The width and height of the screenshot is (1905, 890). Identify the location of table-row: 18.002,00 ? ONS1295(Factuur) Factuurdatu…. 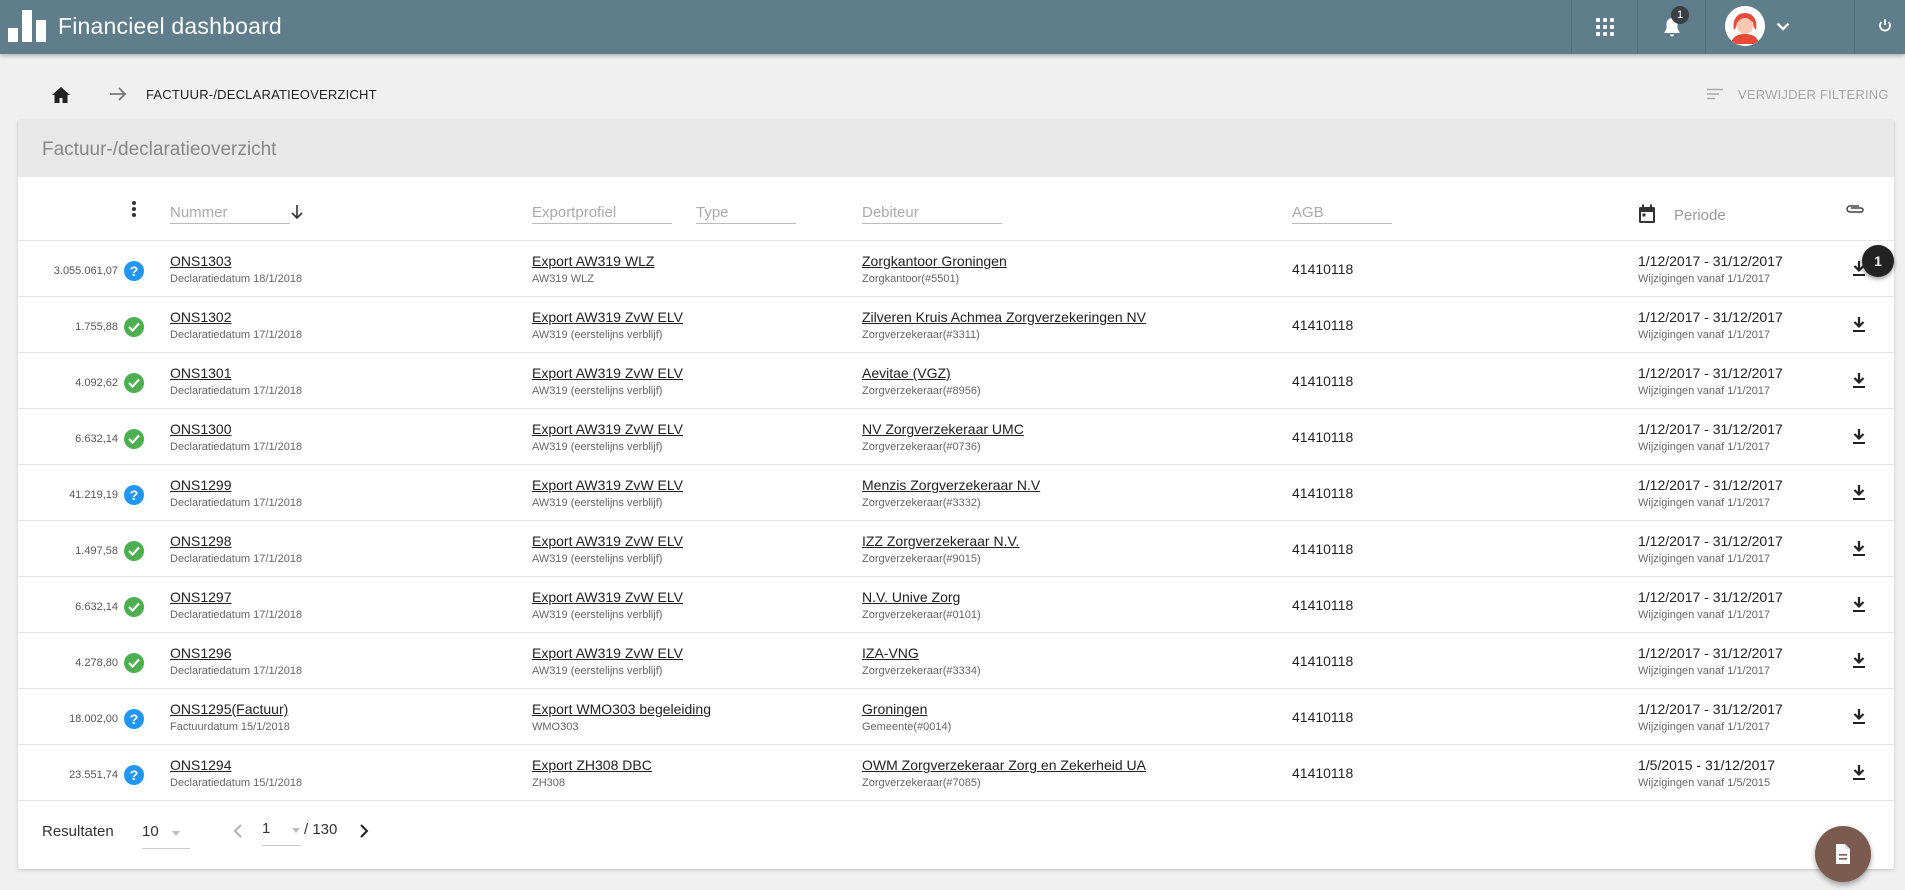
(956, 717).